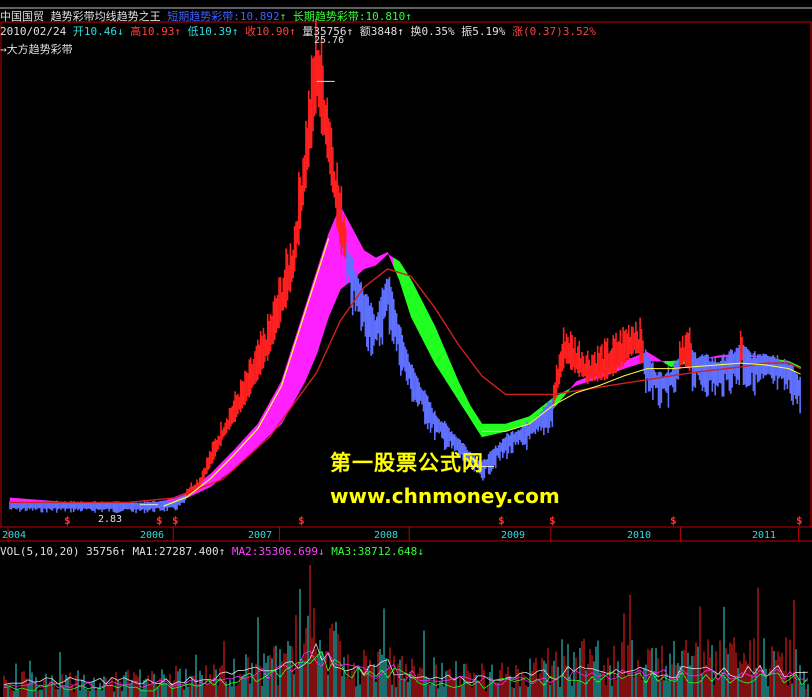 This screenshot has width=812, height=697. Describe the element at coordinates (288, 551) in the screenshot. I see `ma2-value: 35306.699` at that location.